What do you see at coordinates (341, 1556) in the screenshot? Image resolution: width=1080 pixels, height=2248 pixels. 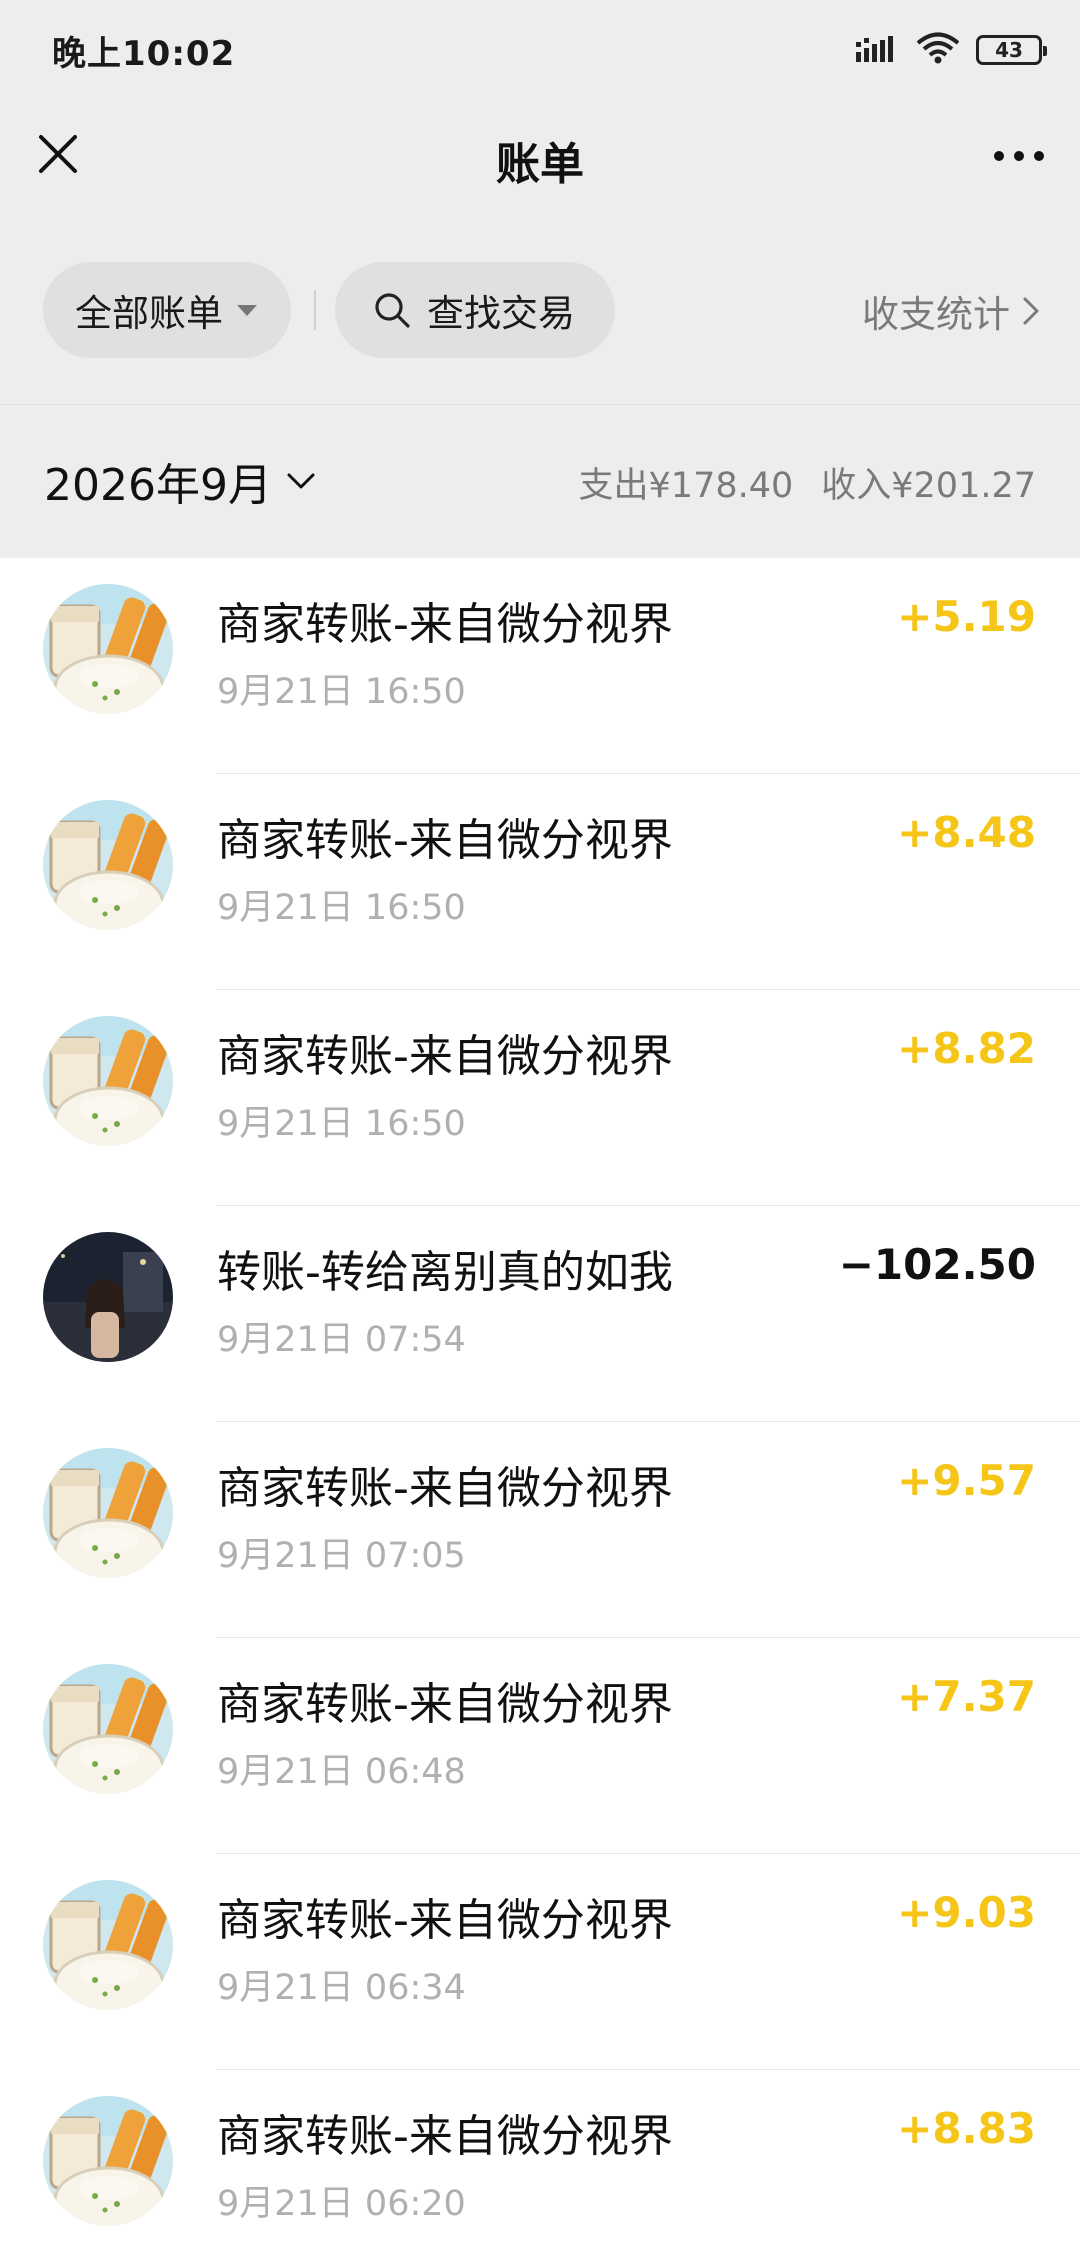 I see `transaction-time: 9月21日 07:05` at bounding box center [341, 1556].